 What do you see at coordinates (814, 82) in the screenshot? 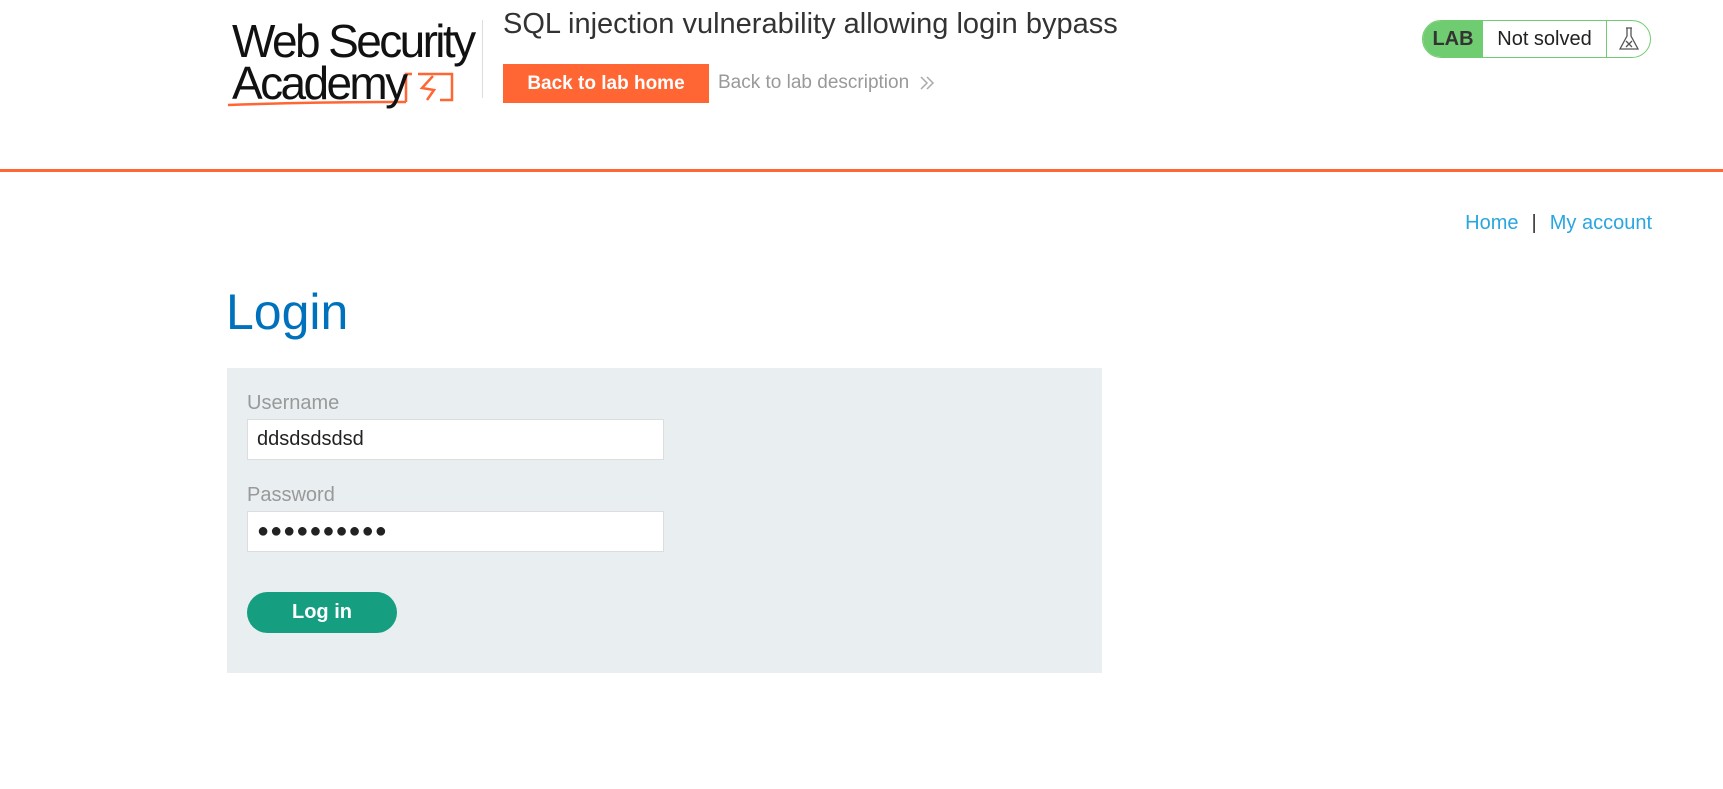
I see `back-to-lab-description-label: Back to lab description` at bounding box center [814, 82].